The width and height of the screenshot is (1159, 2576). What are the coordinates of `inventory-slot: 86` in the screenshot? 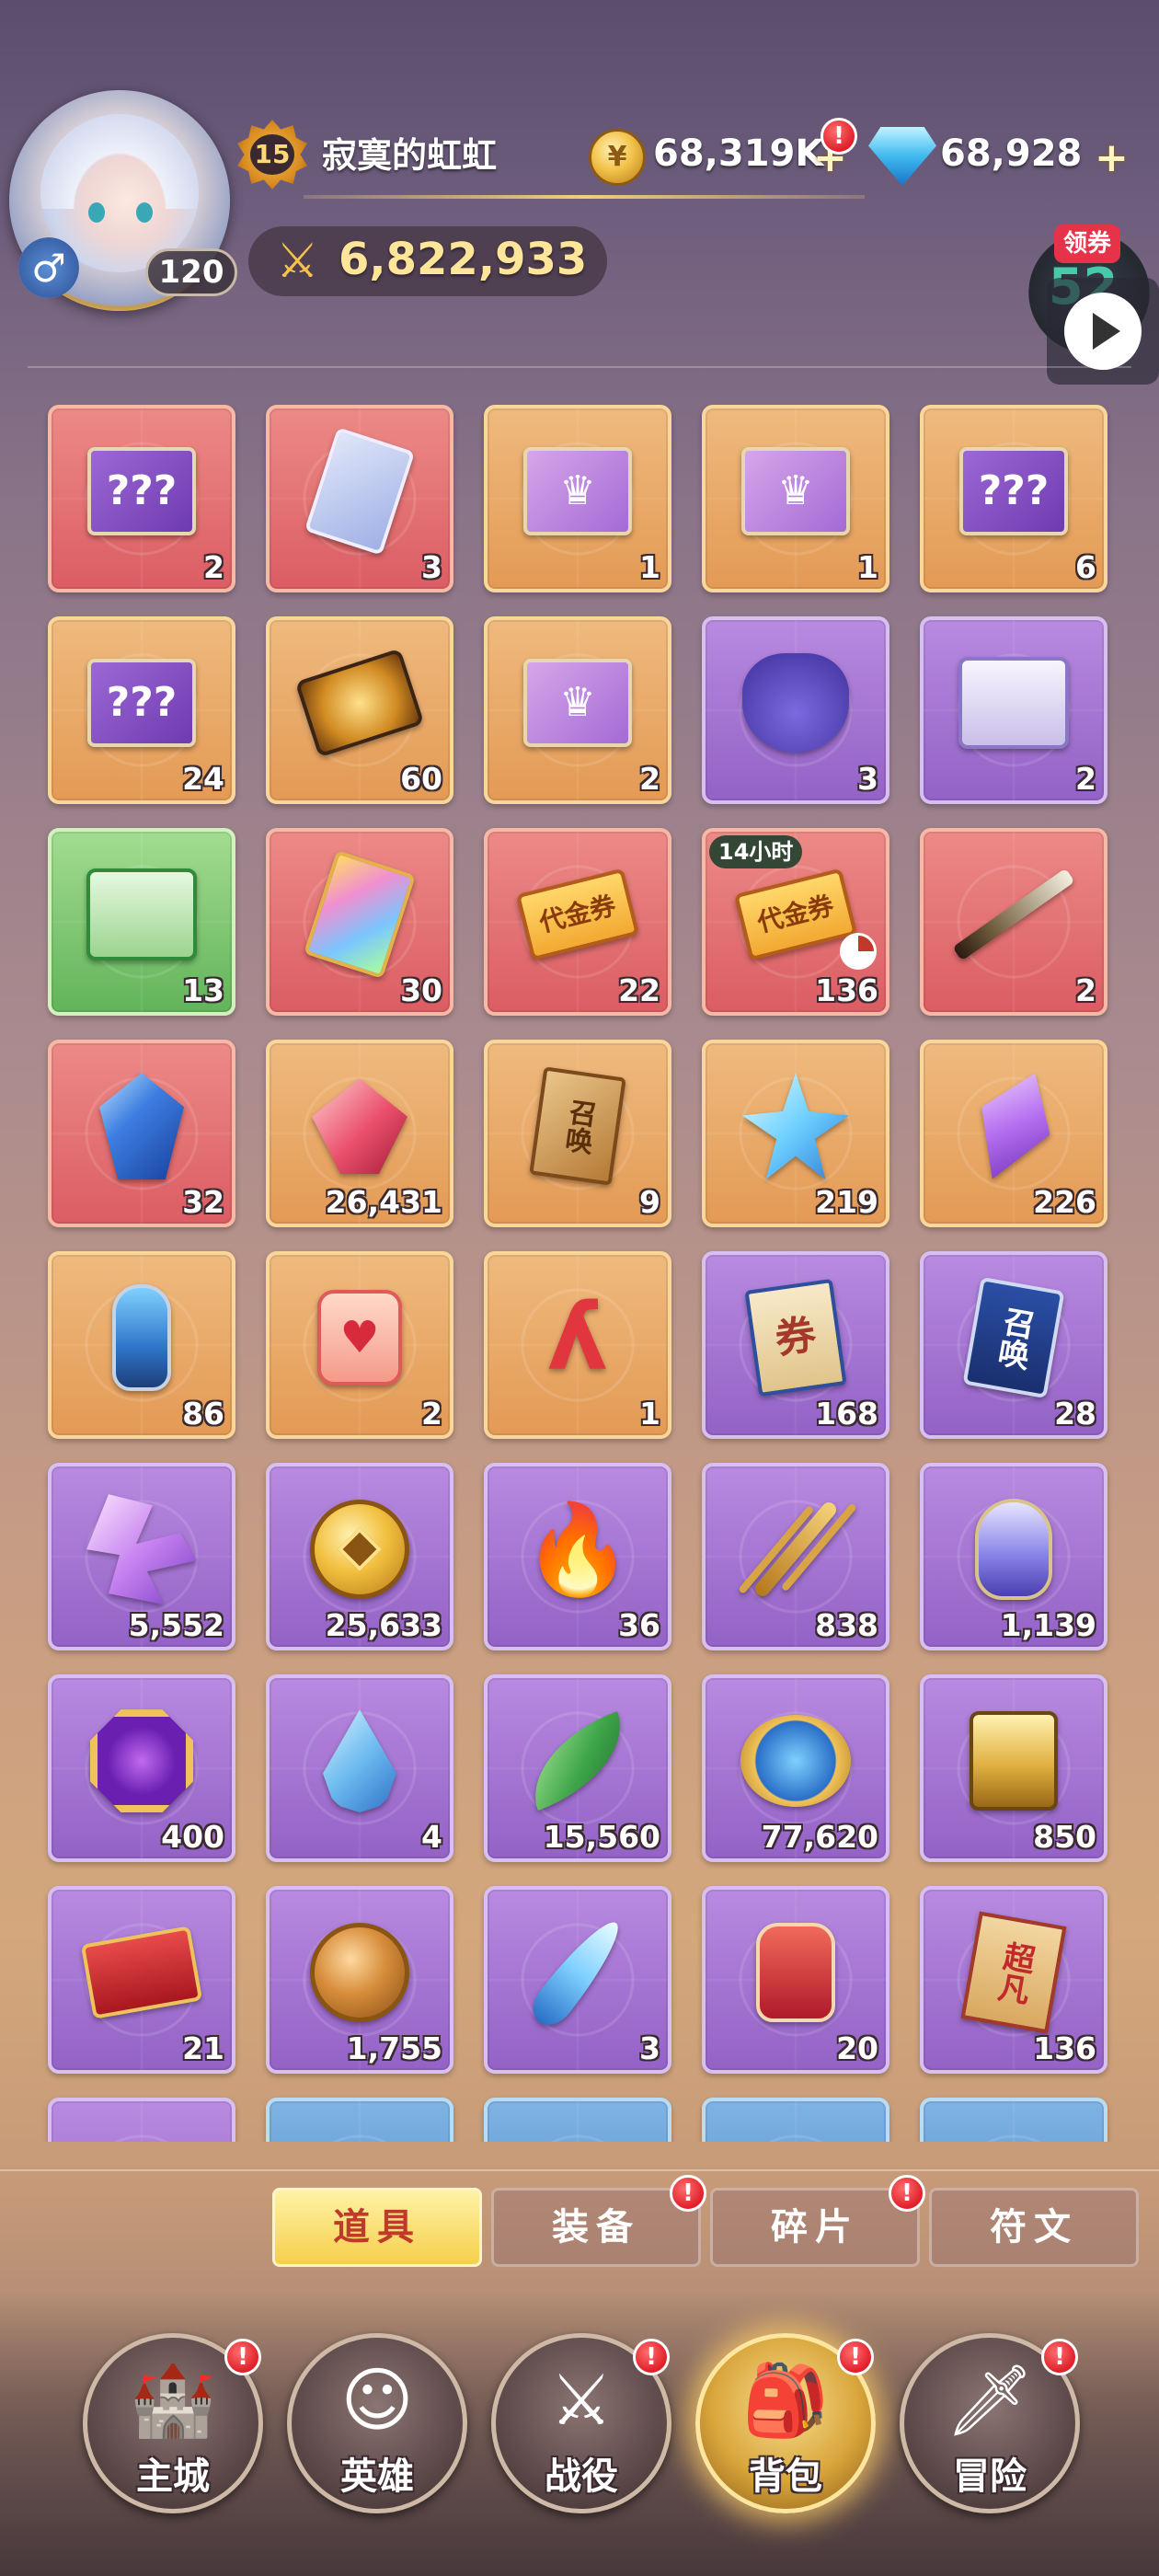 It's located at (141, 1345).